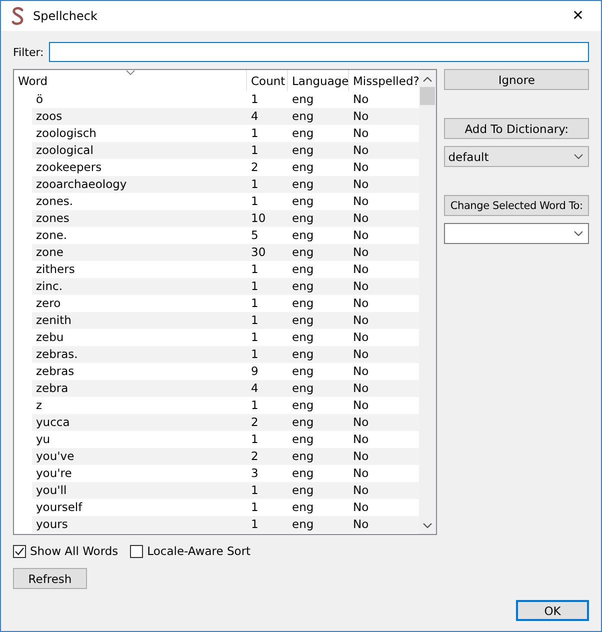  What do you see at coordinates (428, 96) in the screenshot?
I see `scroll-thumb` at bounding box center [428, 96].